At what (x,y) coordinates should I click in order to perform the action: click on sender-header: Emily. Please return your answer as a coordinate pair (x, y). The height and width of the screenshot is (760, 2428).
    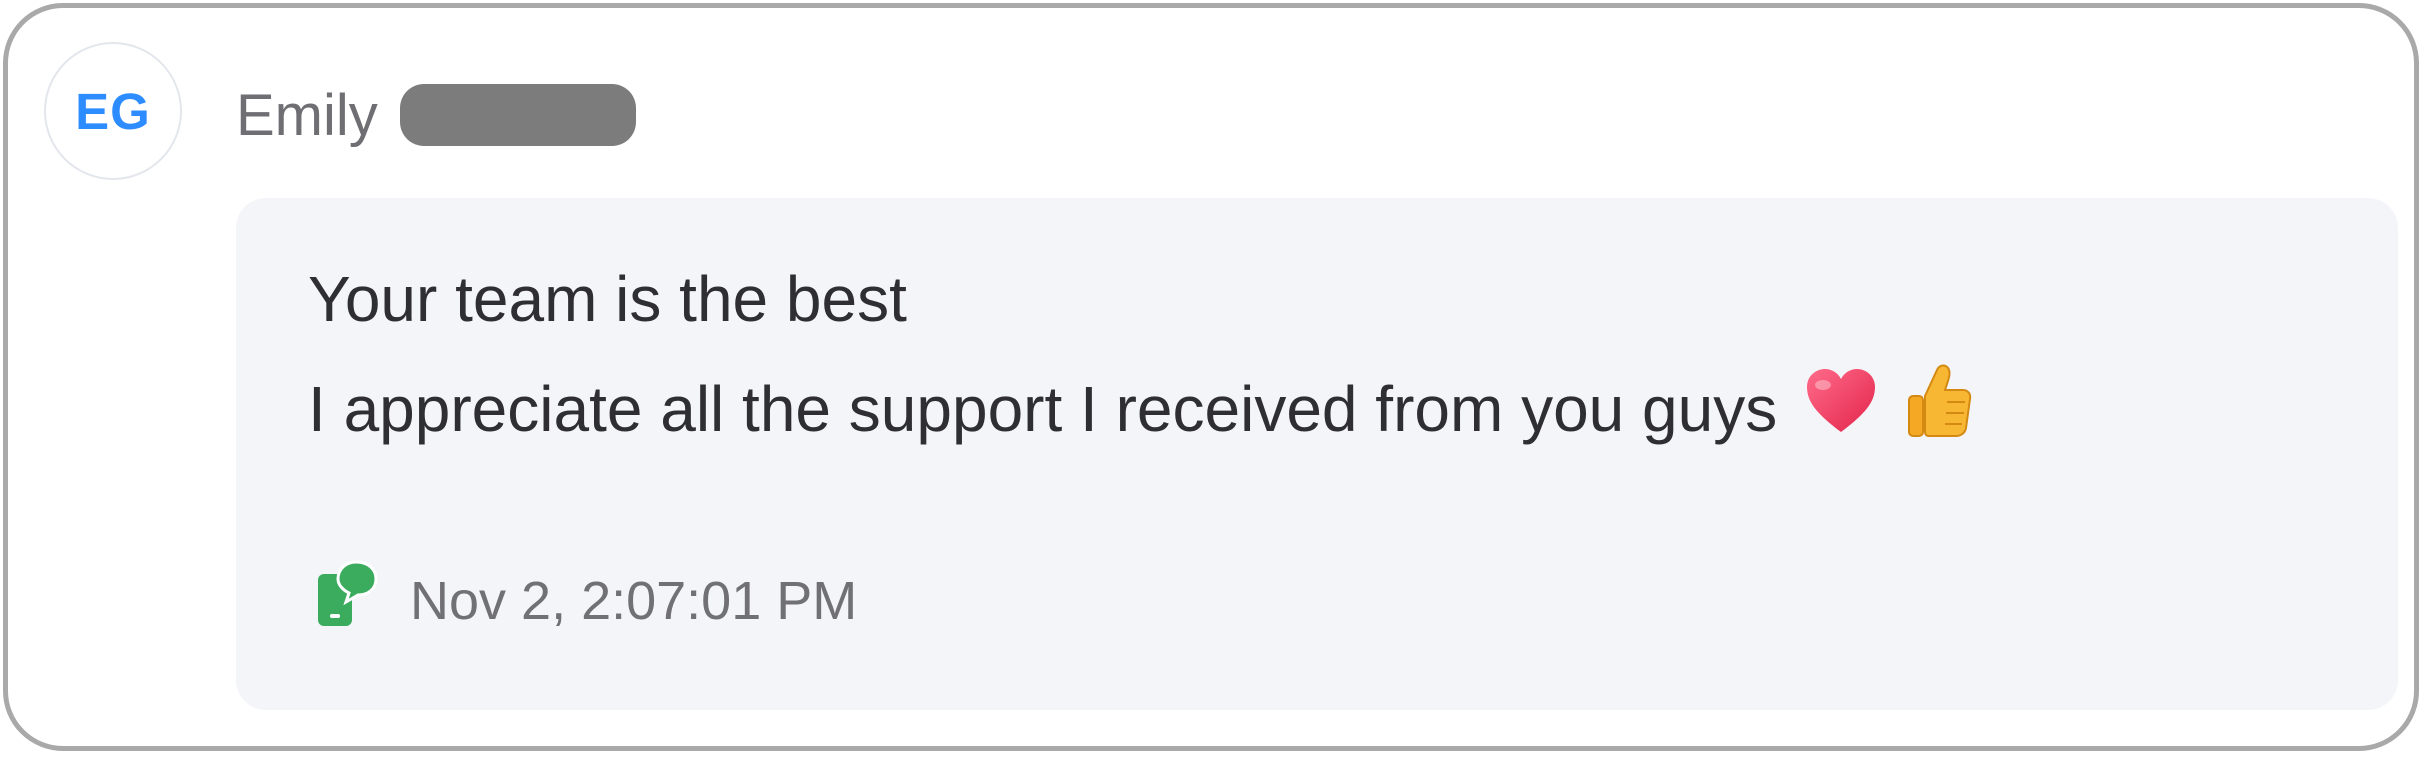
    Looking at the image, I should click on (436, 115).